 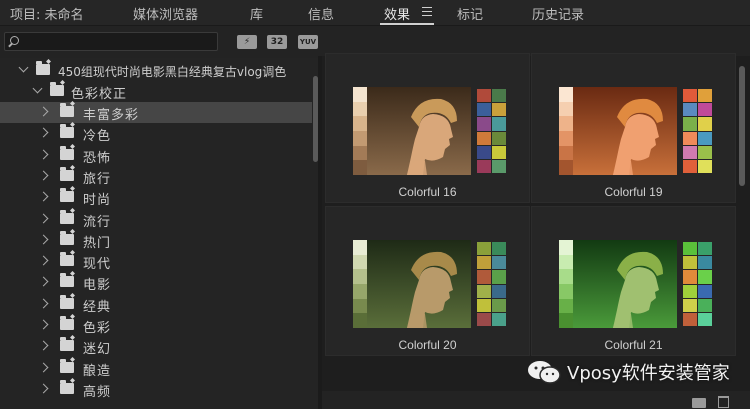 What do you see at coordinates (247, 42) in the screenshot?
I see `accelerated-effects-button: ⚡` at bounding box center [247, 42].